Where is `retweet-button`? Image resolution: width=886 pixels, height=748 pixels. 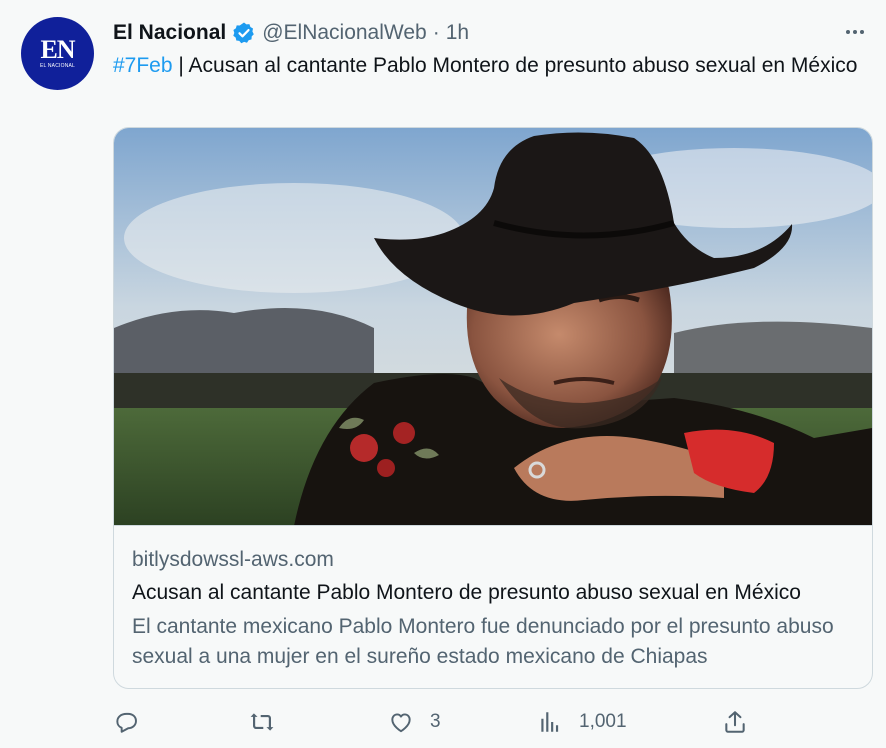 retweet-button is located at coordinates (270, 722).